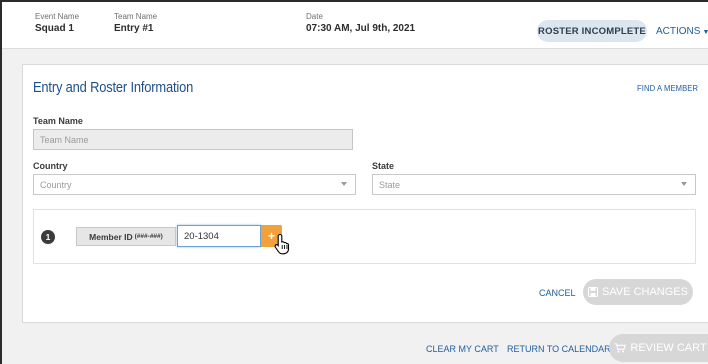 The width and height of the screenshot is (708, 364). I want to click on team-name-value: Entry #1, so click(134, 28).